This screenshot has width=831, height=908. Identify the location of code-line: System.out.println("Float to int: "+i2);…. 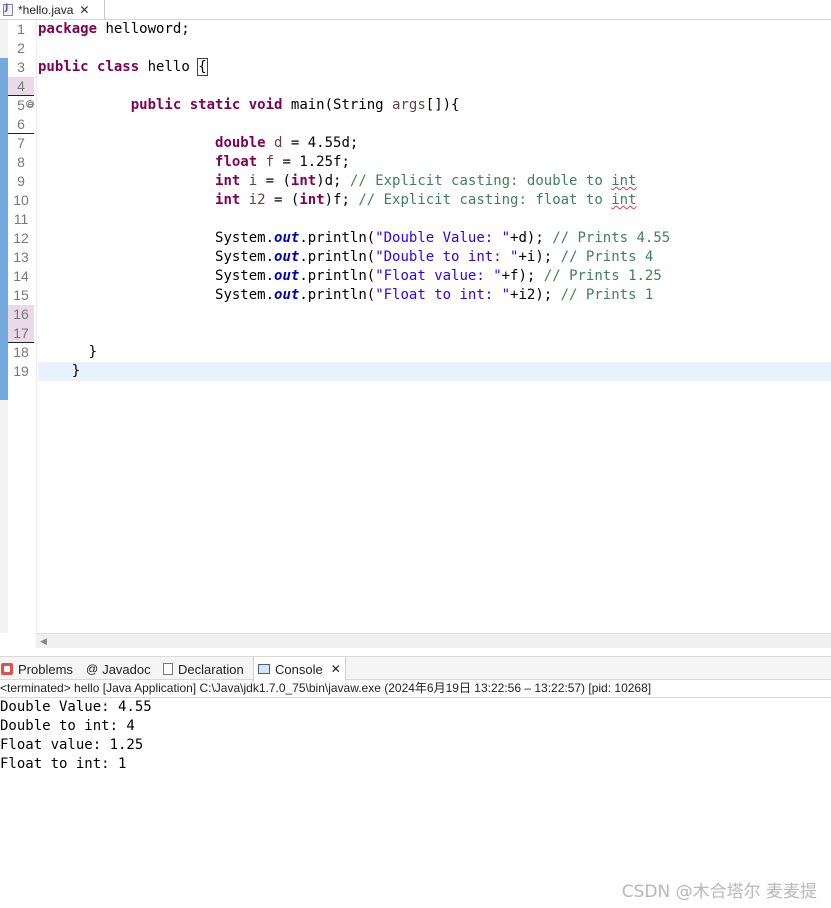
(345, 295).